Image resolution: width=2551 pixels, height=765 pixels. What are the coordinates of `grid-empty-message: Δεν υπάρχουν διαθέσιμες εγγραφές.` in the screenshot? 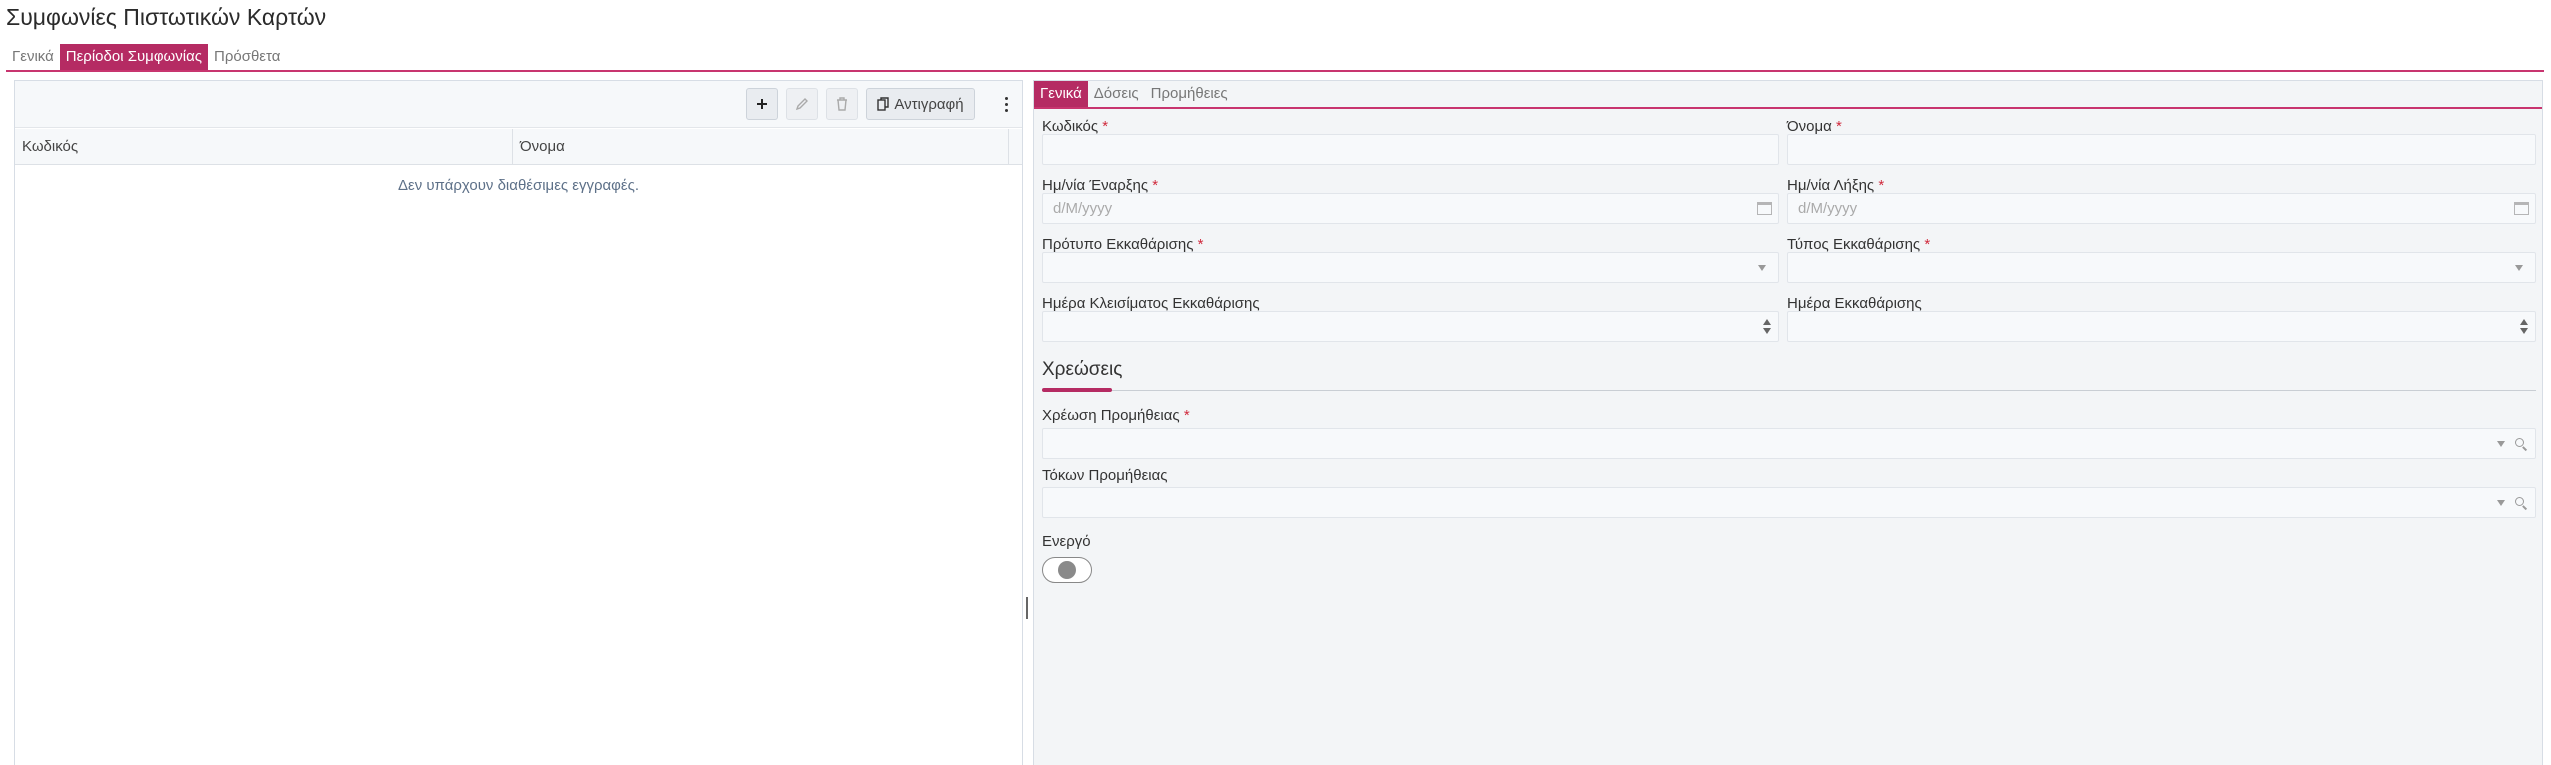 It's located at (518, 185).